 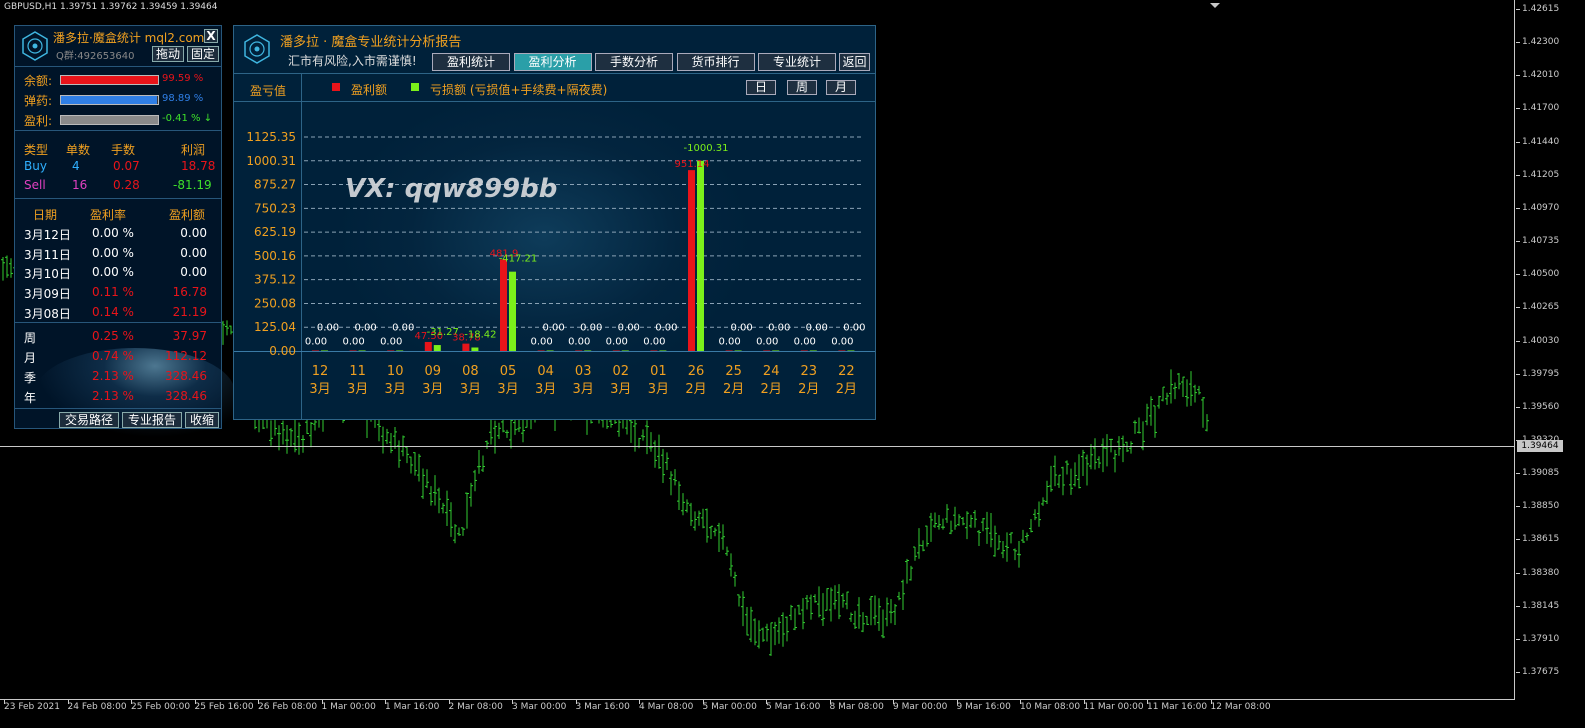 What do you see at coordinates (348, 706) in the screenshot?
I see `time-tick: 1 Mar 00:00` at bounding box center [348, 706].